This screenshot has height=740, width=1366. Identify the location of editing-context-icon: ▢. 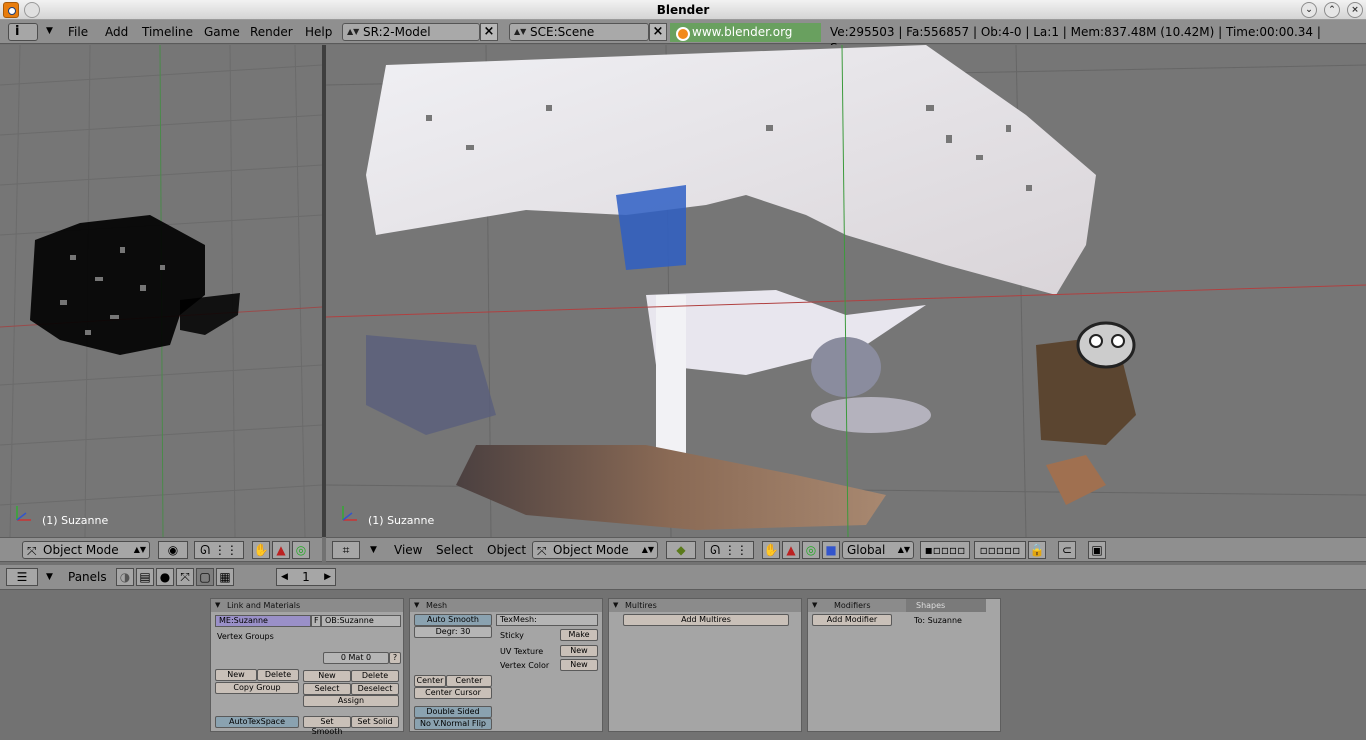
(205, 577).